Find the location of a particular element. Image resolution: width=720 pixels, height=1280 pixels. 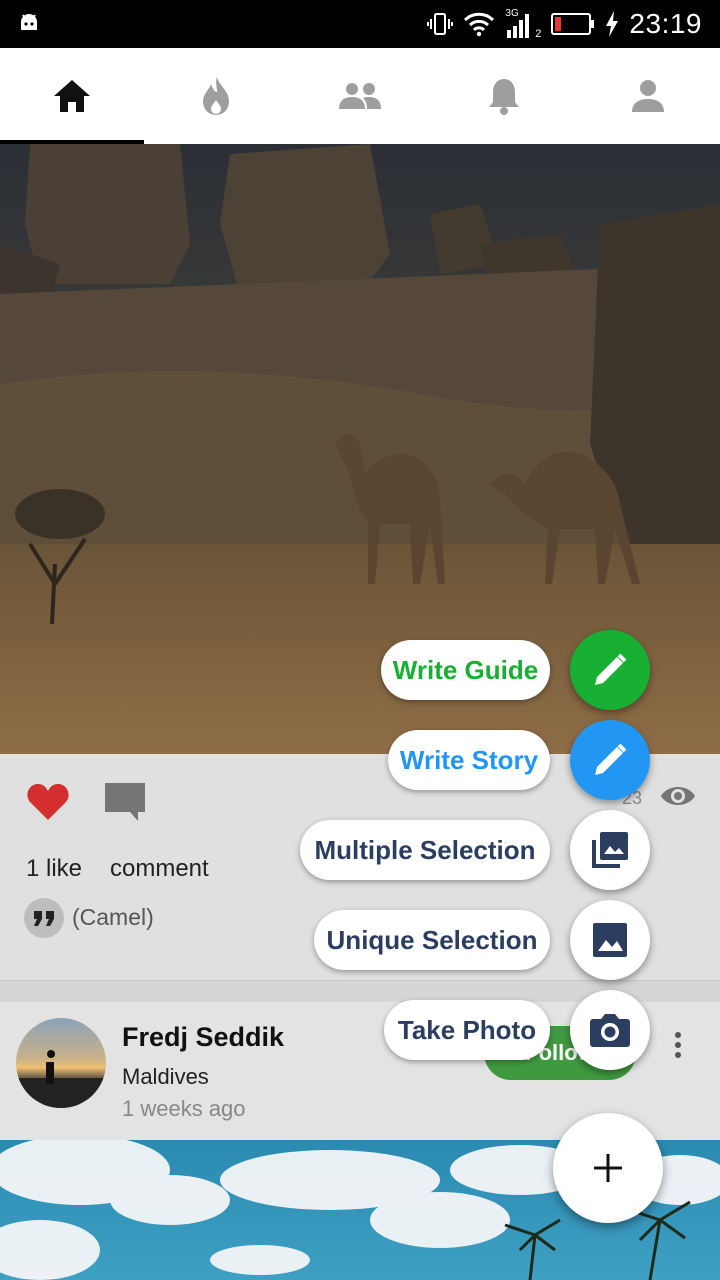

multiple-selection-label: Multiple Selection is located at coordinates (425, 850).